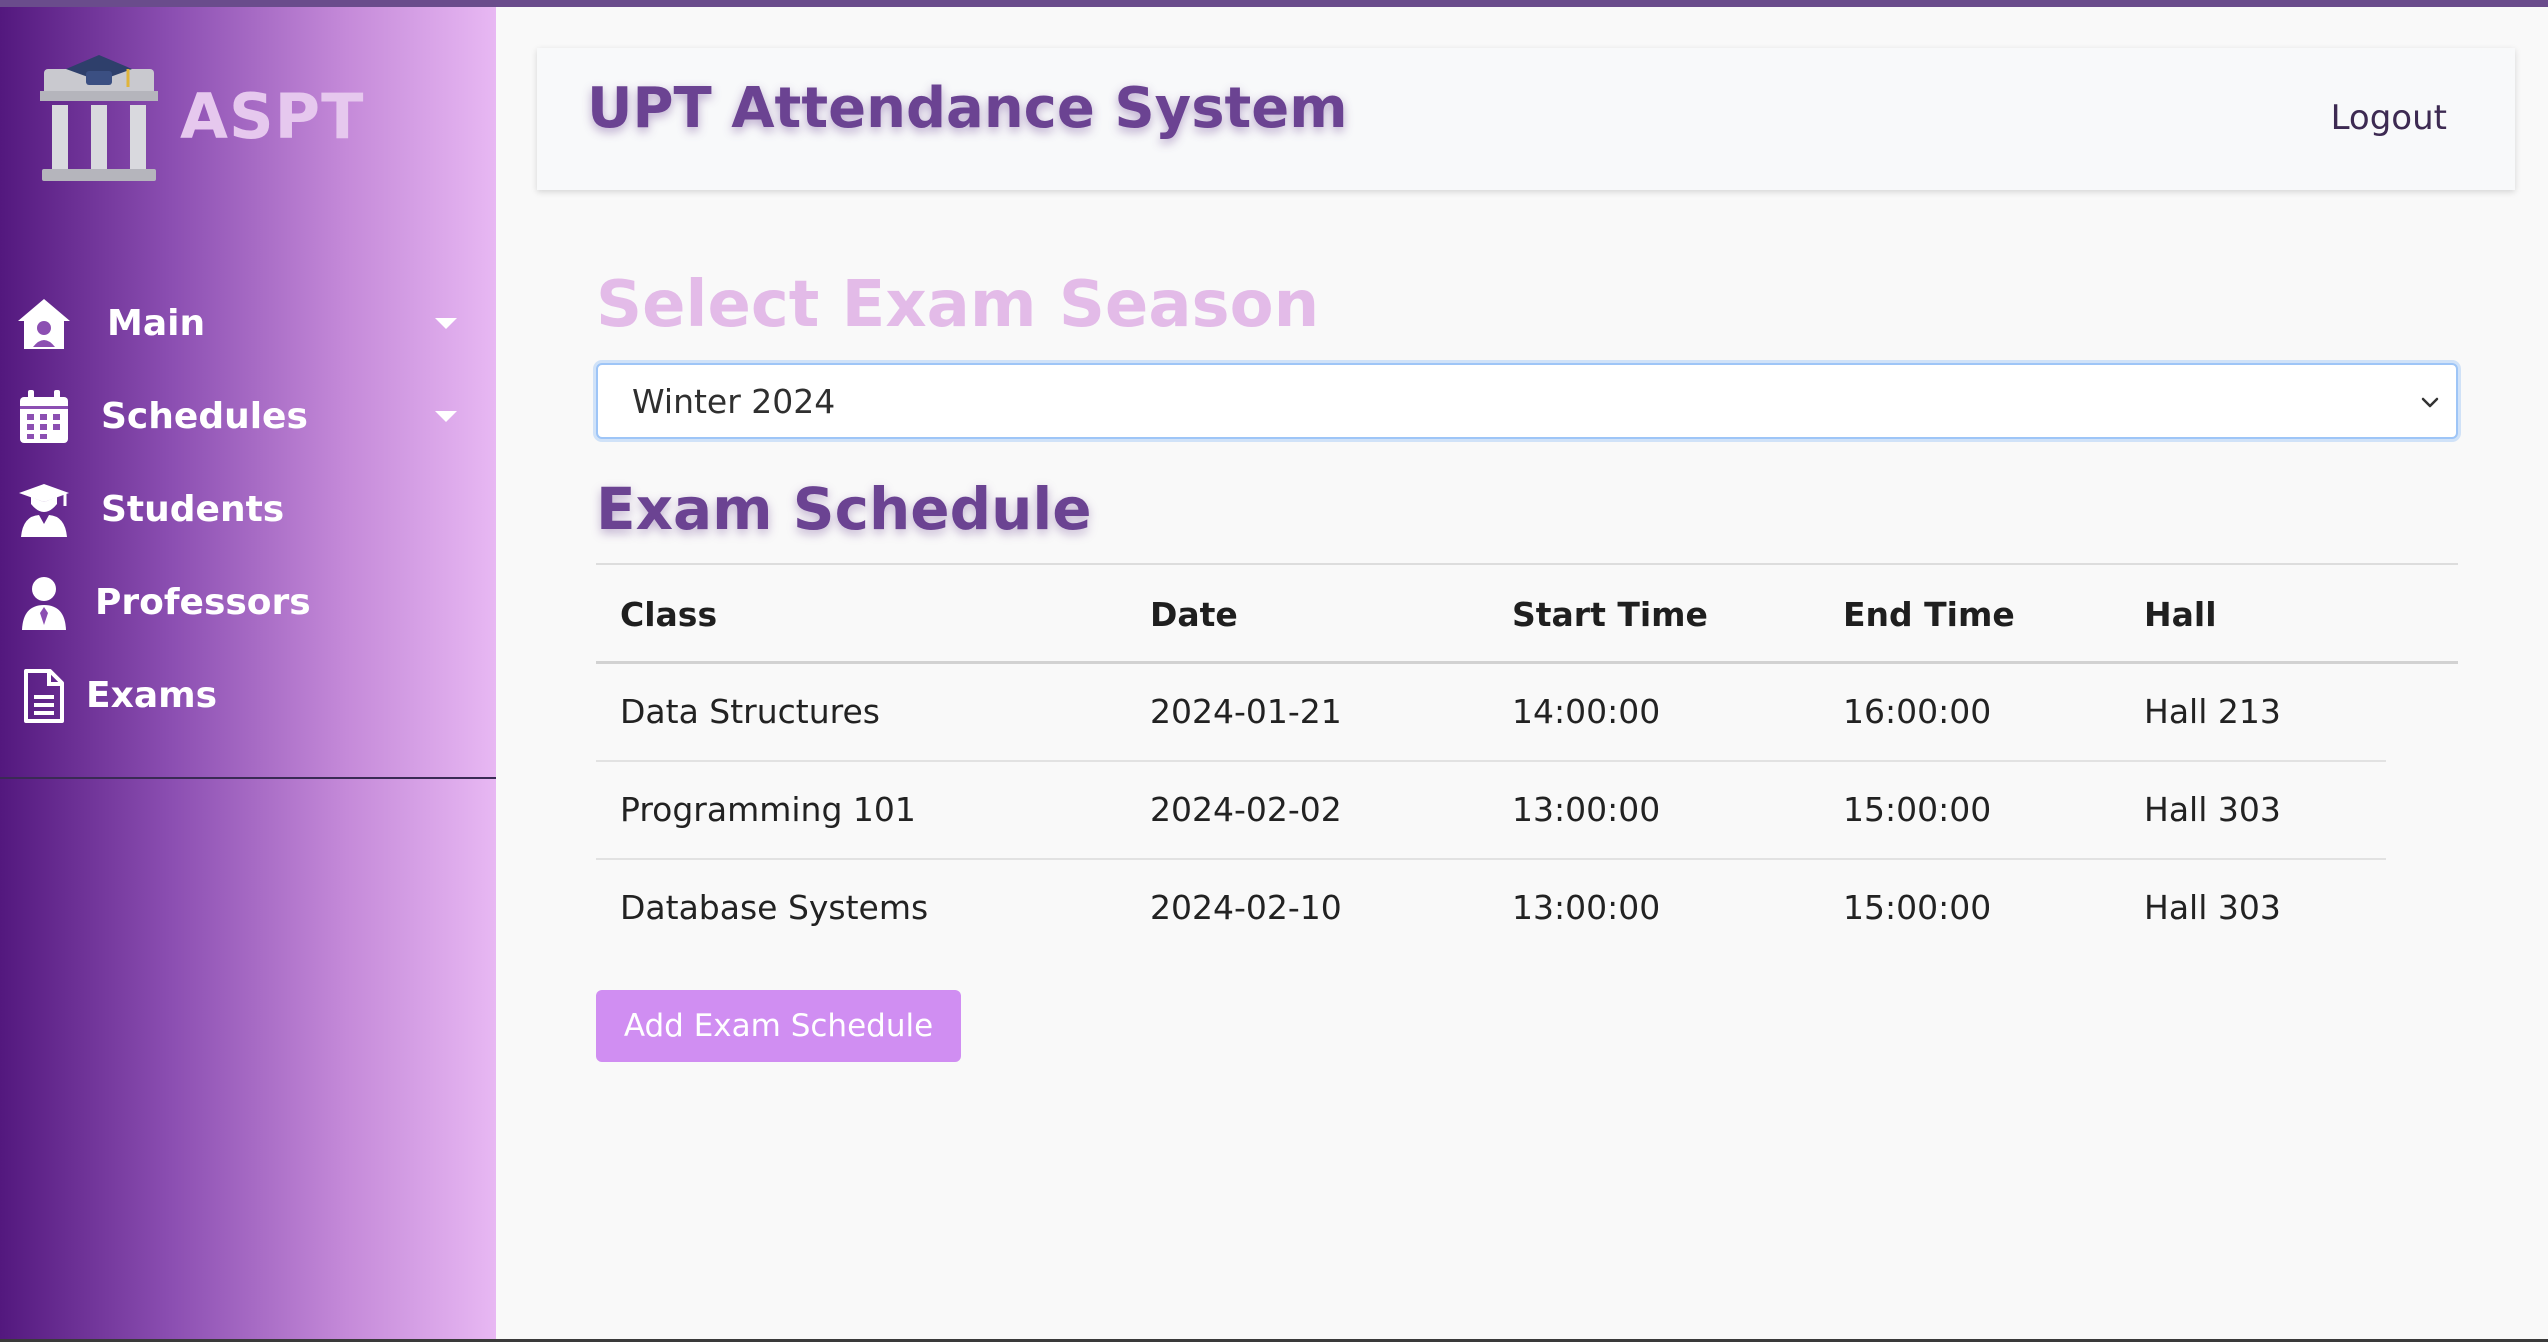 This screenshot has height=1342, width=2548. Describe the element at coordinates (248, 778) in the screenshot. I see `sidebar-divider` at that location.